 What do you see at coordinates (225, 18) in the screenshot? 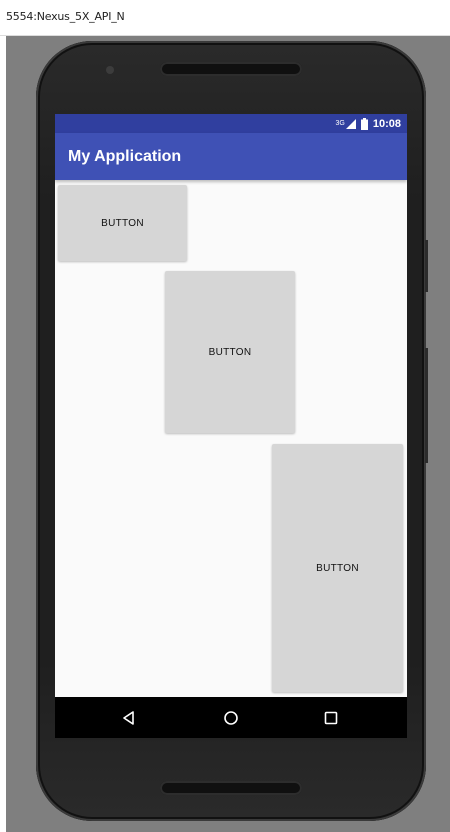
I see `emulator-window-titlebar: 5554:Nexus_5X_API_N` at bounding box center [225, 18].